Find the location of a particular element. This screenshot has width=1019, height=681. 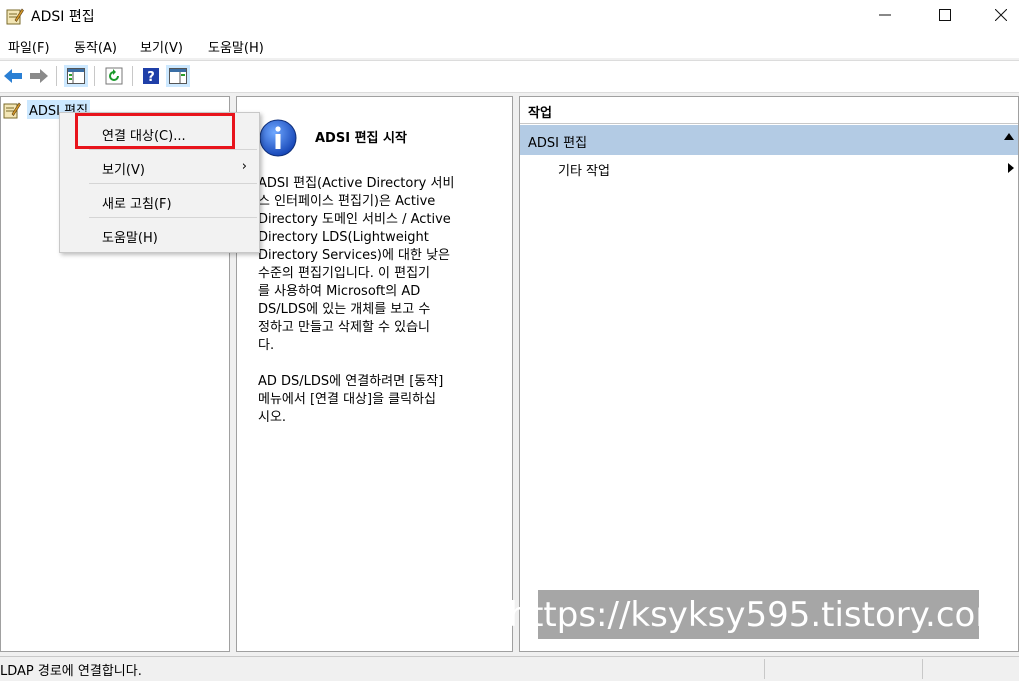

actions-section-adsi-edit: ADSI 편집 is located at coordinates (769, 140).